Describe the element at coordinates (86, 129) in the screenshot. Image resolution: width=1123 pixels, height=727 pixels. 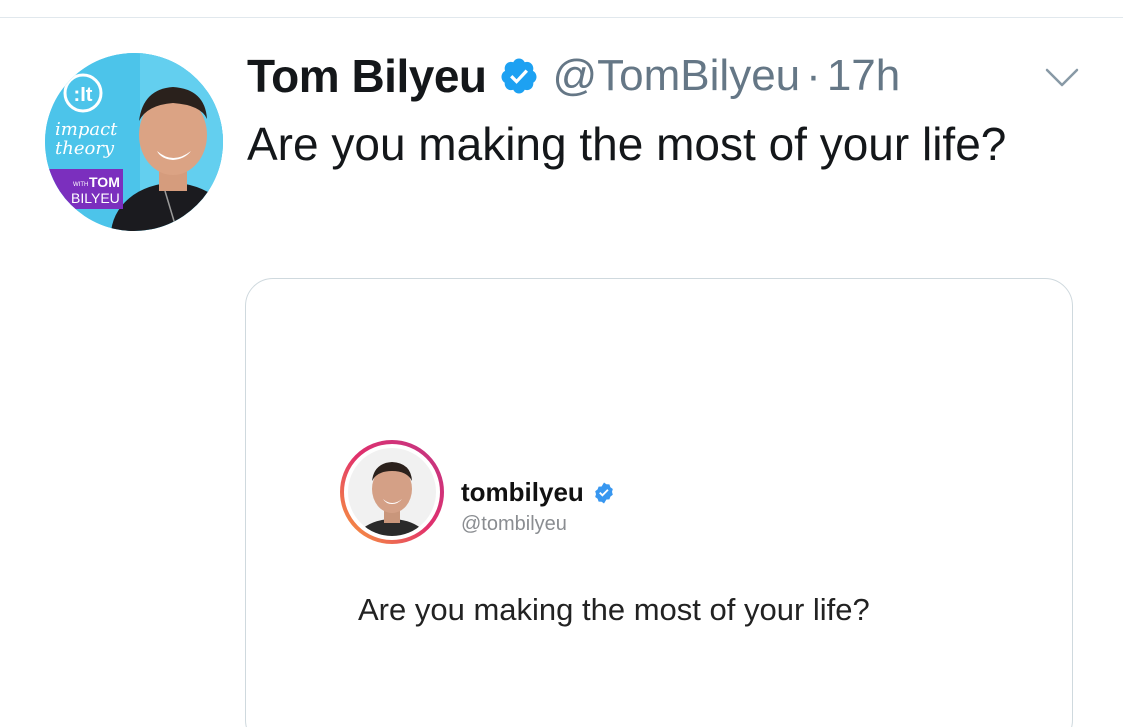
I see `avatar-brand-line1: impact` at that location.